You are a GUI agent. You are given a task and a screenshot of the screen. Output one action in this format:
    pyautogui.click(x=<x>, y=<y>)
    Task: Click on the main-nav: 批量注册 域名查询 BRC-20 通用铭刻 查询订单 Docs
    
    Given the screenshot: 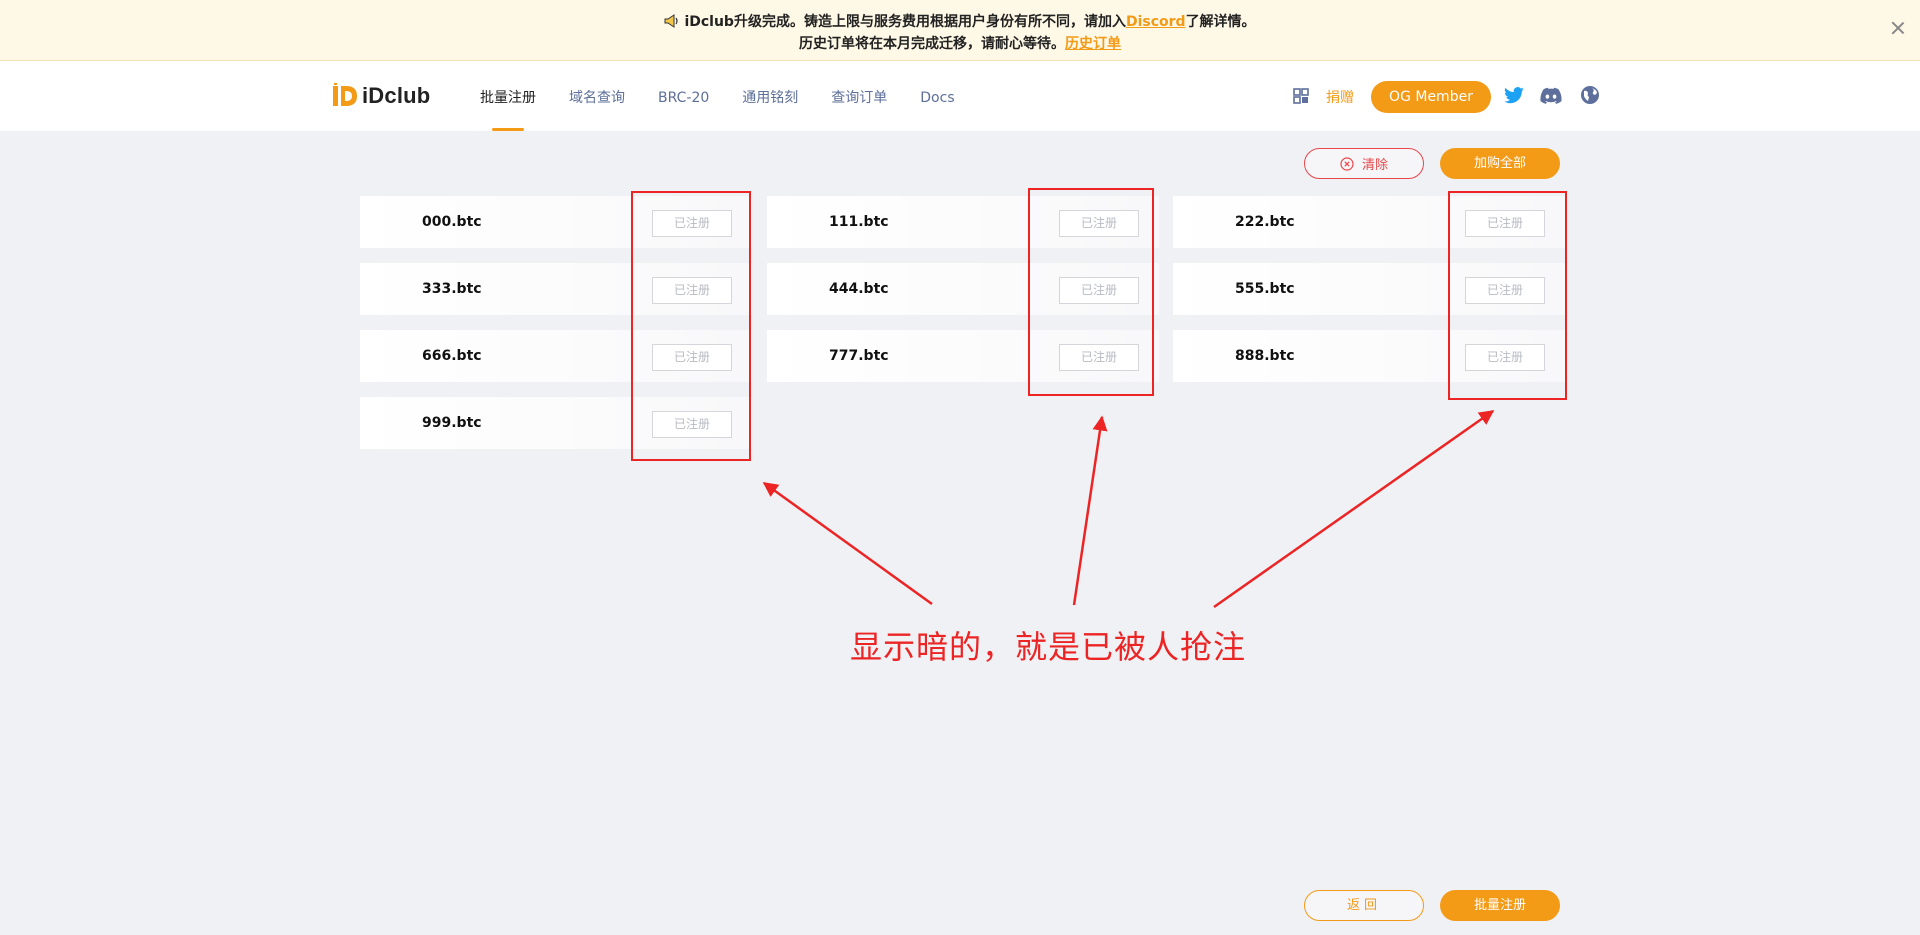 What is the action you would take?
    pyautogui.click(x=734, y=96)
    